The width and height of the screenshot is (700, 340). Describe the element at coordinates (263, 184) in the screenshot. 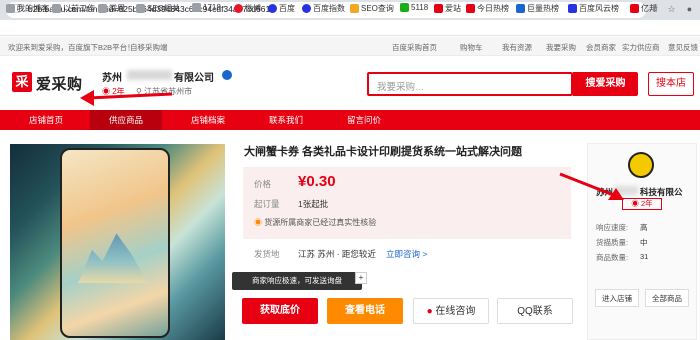

I see `price-label: 价格` at that location.